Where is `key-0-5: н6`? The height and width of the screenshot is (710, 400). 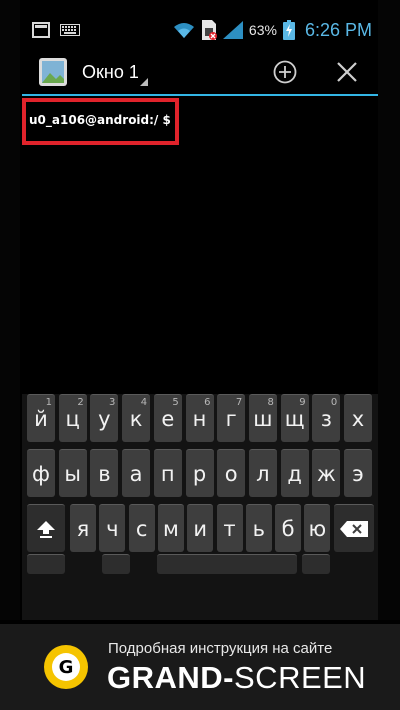 key-0-5: н6 is located at coordinates (199, 418).